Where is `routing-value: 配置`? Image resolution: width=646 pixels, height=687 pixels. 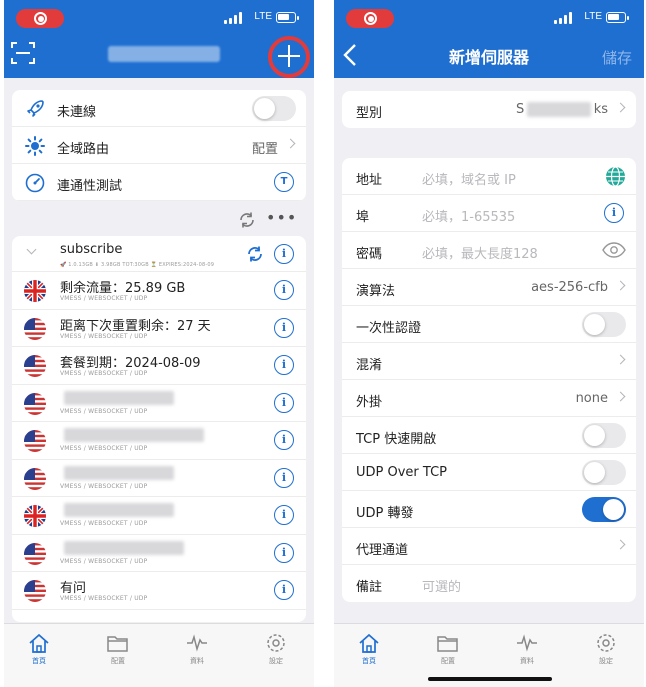 routing-value: 配置 is located at coordinates (264, 149).